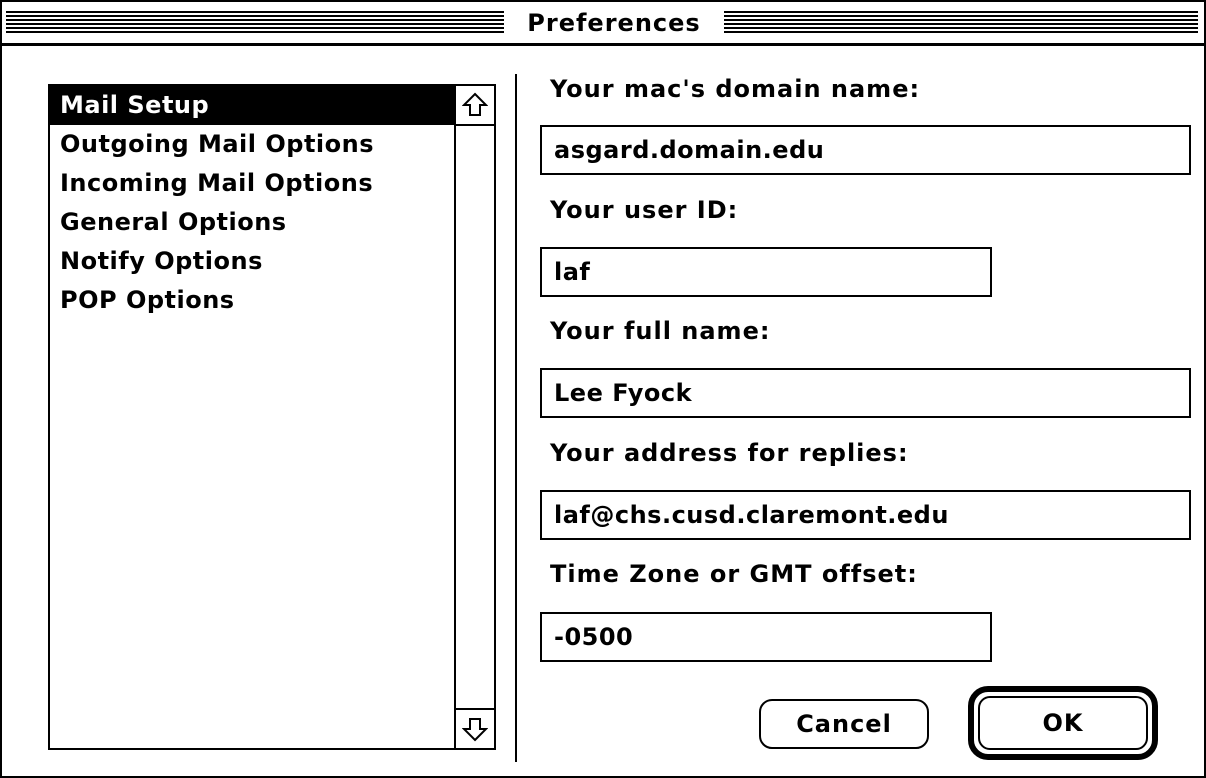 This screenshot has height=778, width=1206. I want to click on user-id-label: Your user ID:, so click(644, 210).